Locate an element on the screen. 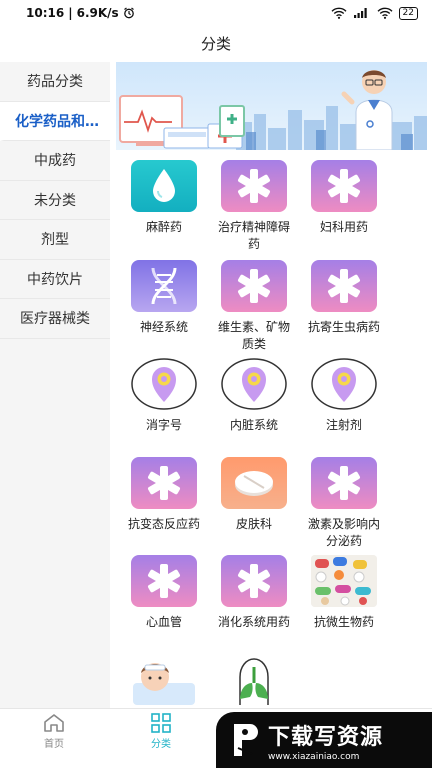 The width and height of the screenshot is (432, 768). alarm-icon is located at coordinates (128, 13).